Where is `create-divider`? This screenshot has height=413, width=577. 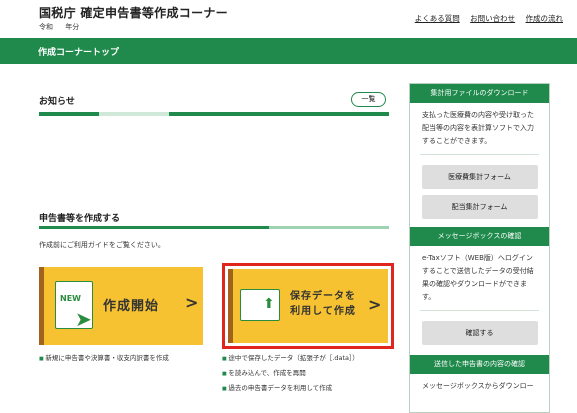
create-divider is located at coordinates (214, 227).